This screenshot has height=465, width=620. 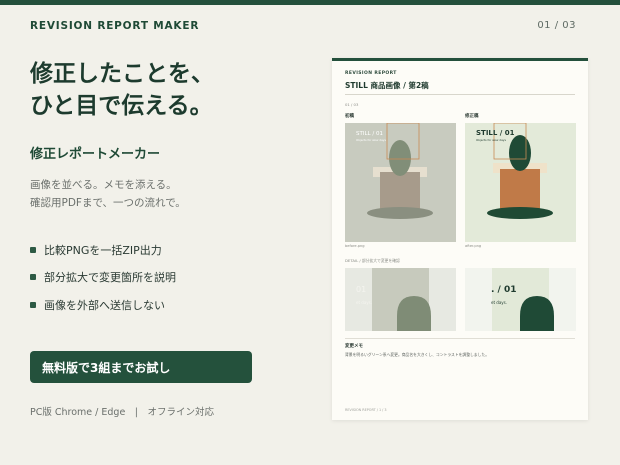 I want to click on feature-item: 部分拡大で変更箇所を説明, so click(x=103, y=278).